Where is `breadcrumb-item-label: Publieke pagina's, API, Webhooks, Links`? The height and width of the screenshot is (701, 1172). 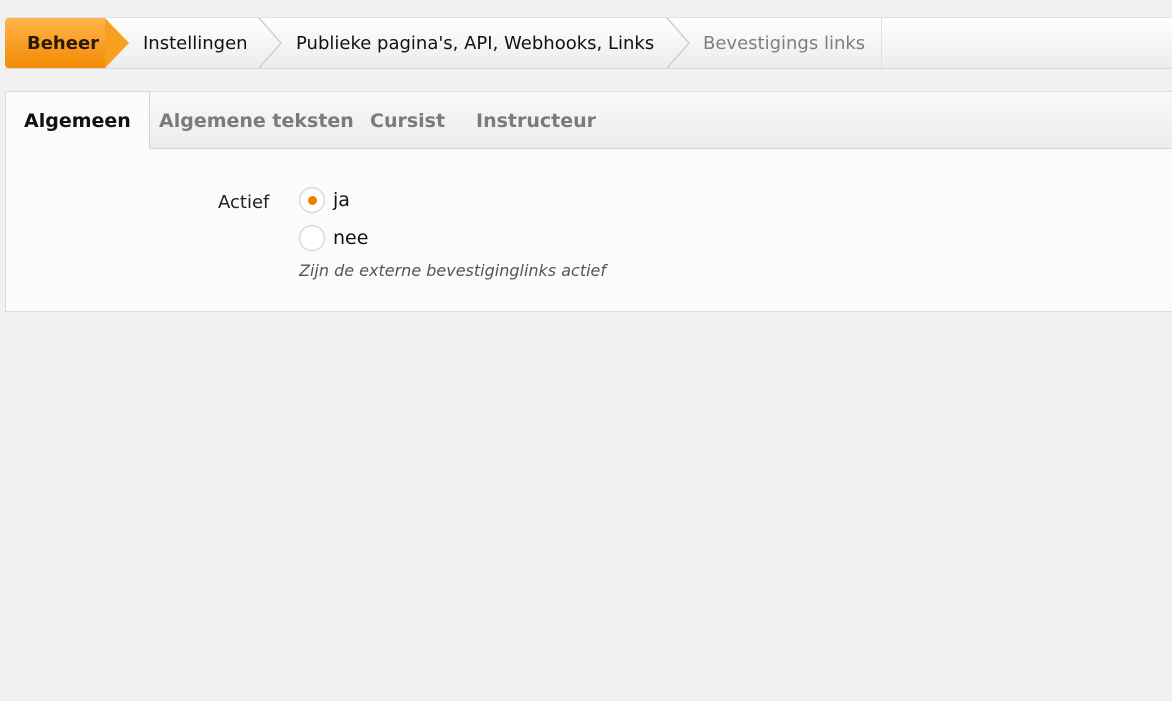 breadcrumb-item-label: Publieke pagina's, API, Webhooks, Links is located at coordinates (475, 43).